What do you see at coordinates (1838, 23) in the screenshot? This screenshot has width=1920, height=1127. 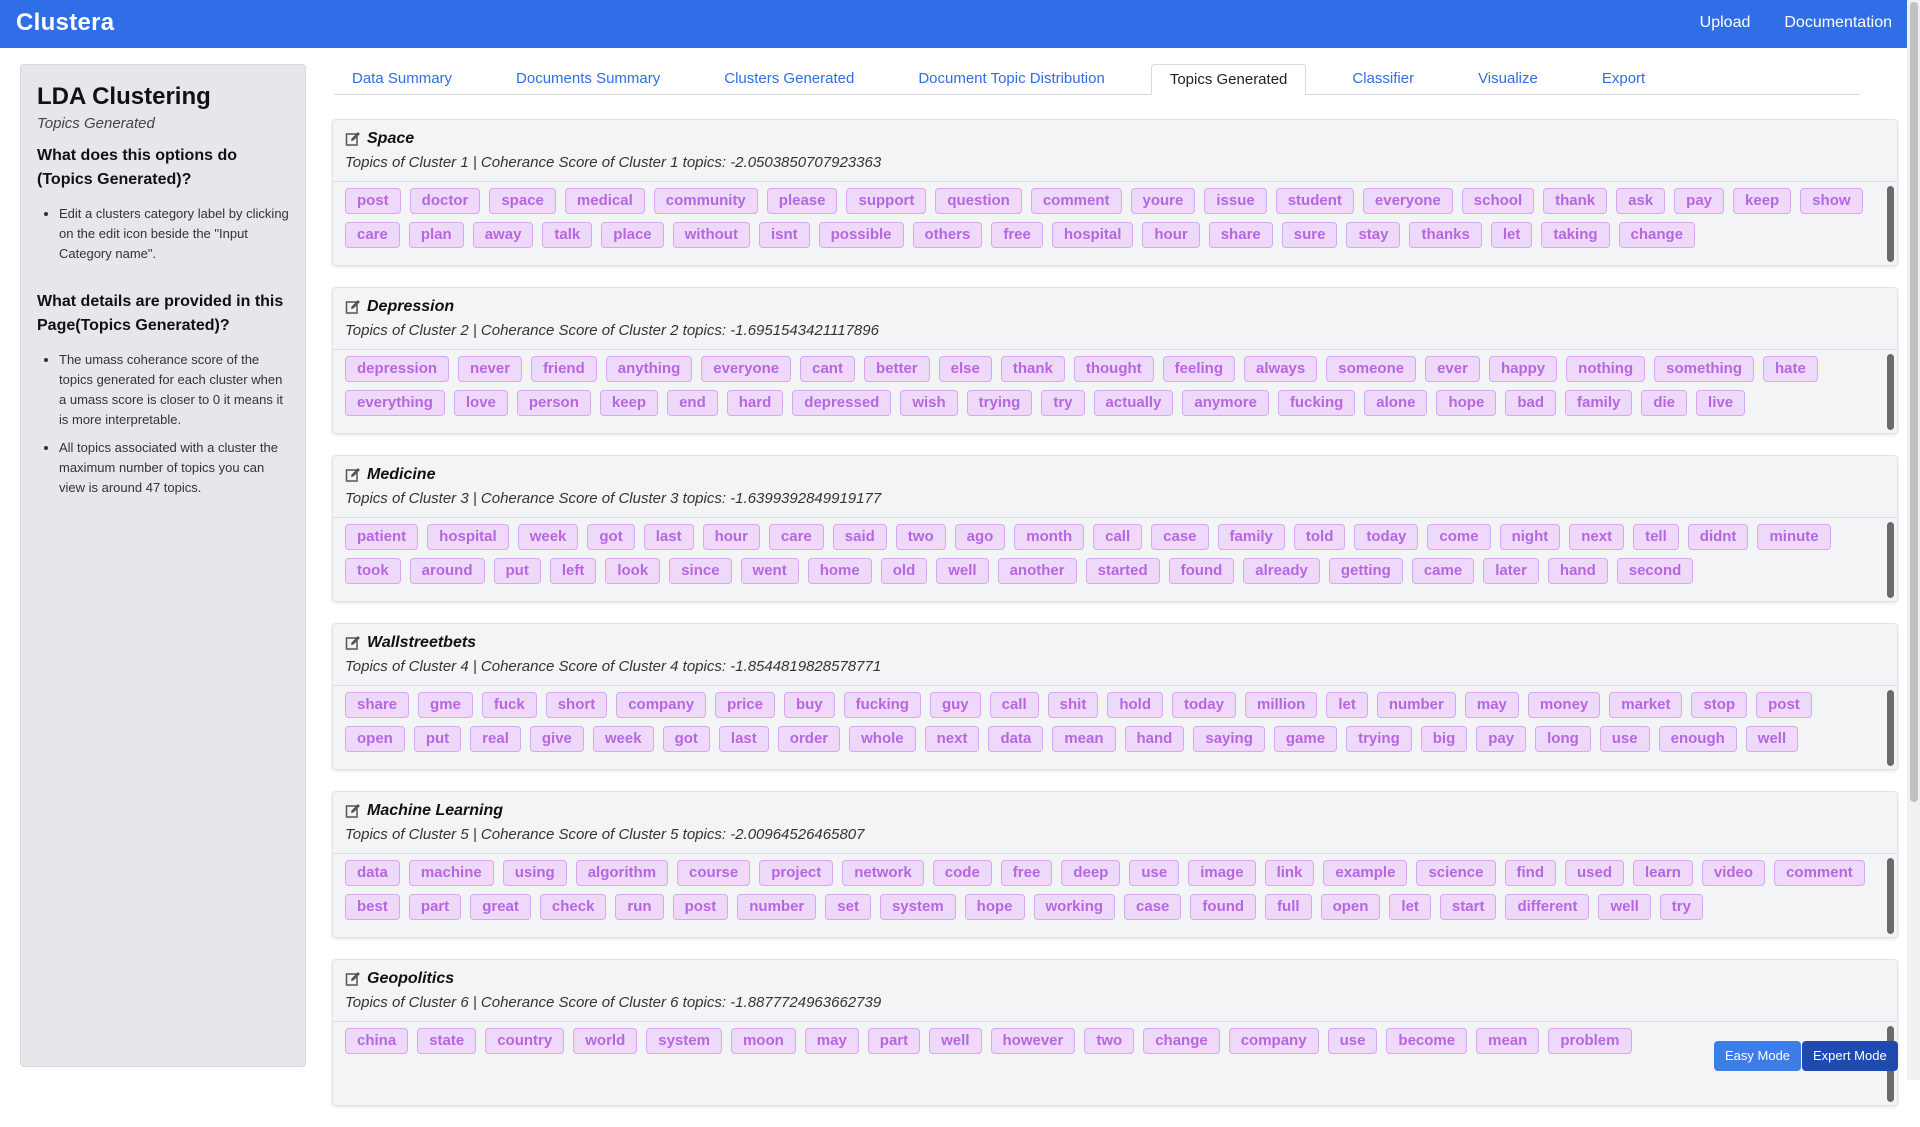 I see `nav-documentation-link: Documentation` at bounding box center [1838, 23].